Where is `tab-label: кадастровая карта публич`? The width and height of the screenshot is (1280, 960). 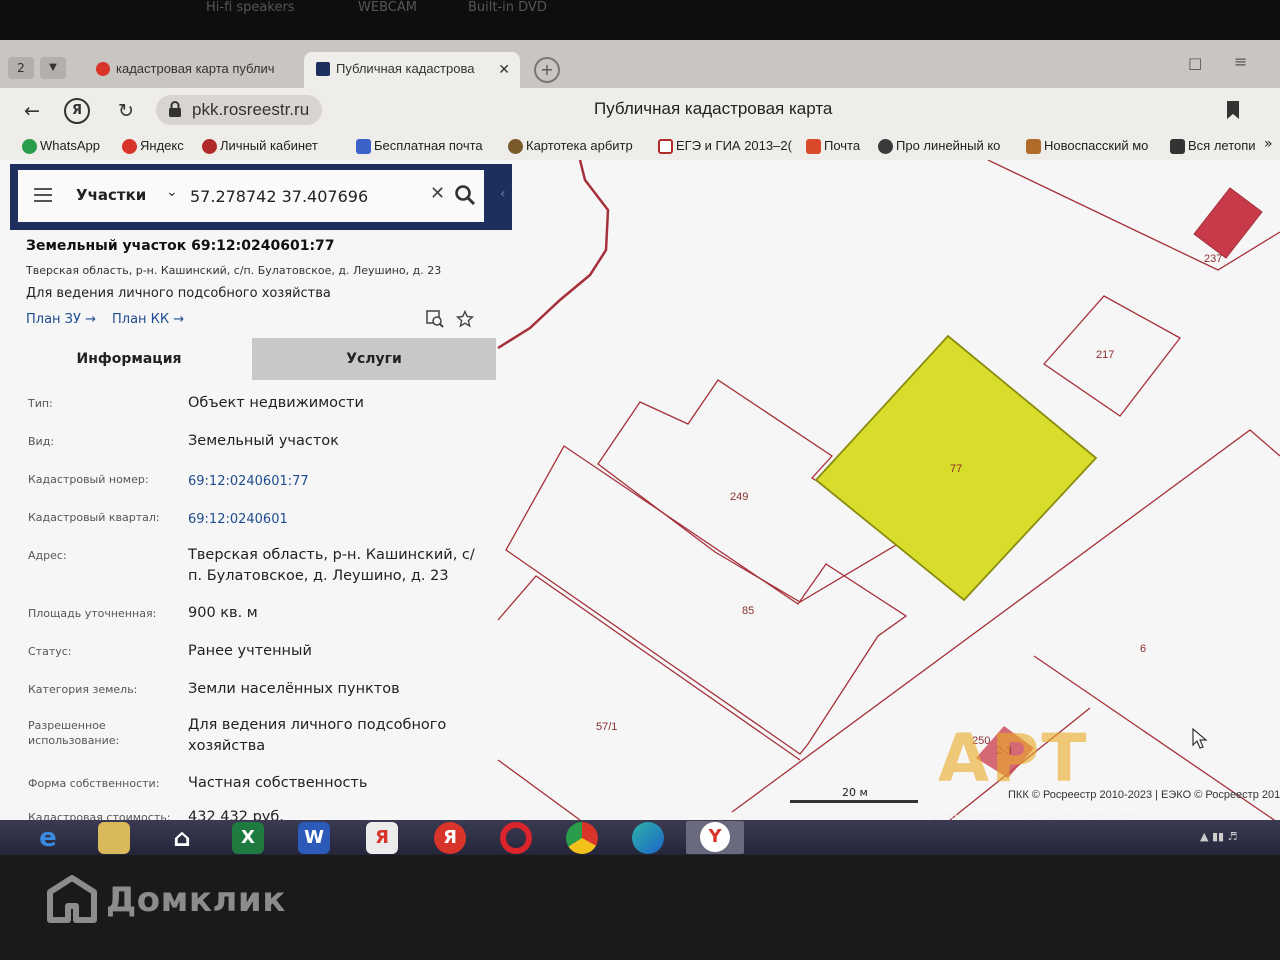
tab-label: кадастровая карта публич is located at coordinates (195, 68).